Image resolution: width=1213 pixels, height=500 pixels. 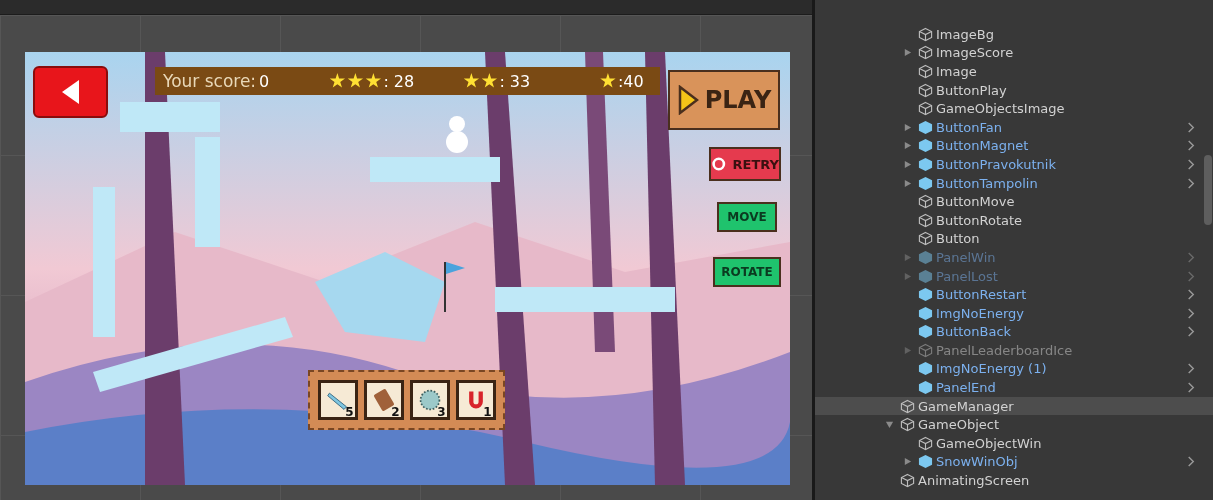 What do you see at coordinates (956, 71) in the screenshot?
I see `hierarchy-item-name: Image` at bounding box center [956, 71].